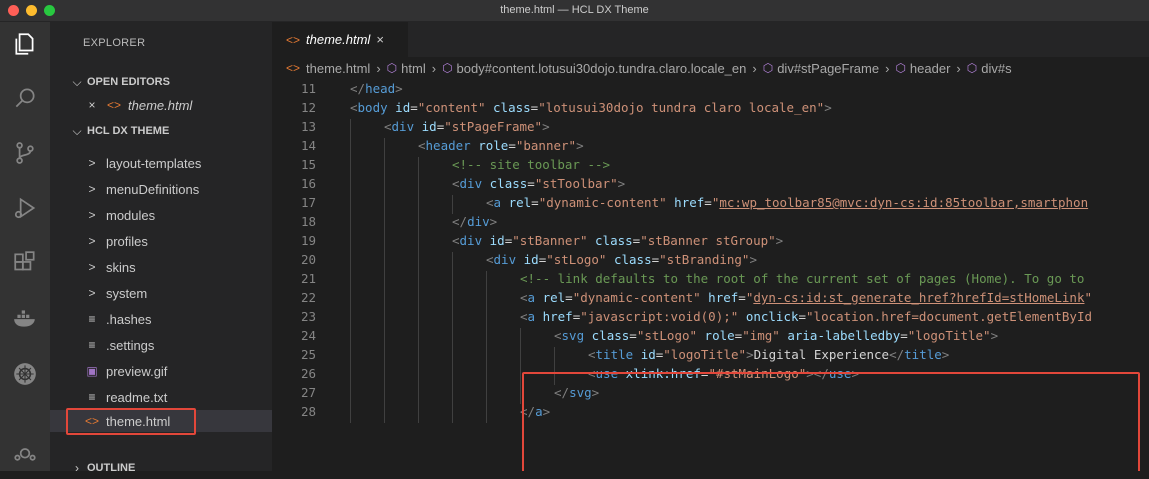 The width and height of the screenshot is (1149, 479). I want to click on line-number: 25, so click(308, 354).